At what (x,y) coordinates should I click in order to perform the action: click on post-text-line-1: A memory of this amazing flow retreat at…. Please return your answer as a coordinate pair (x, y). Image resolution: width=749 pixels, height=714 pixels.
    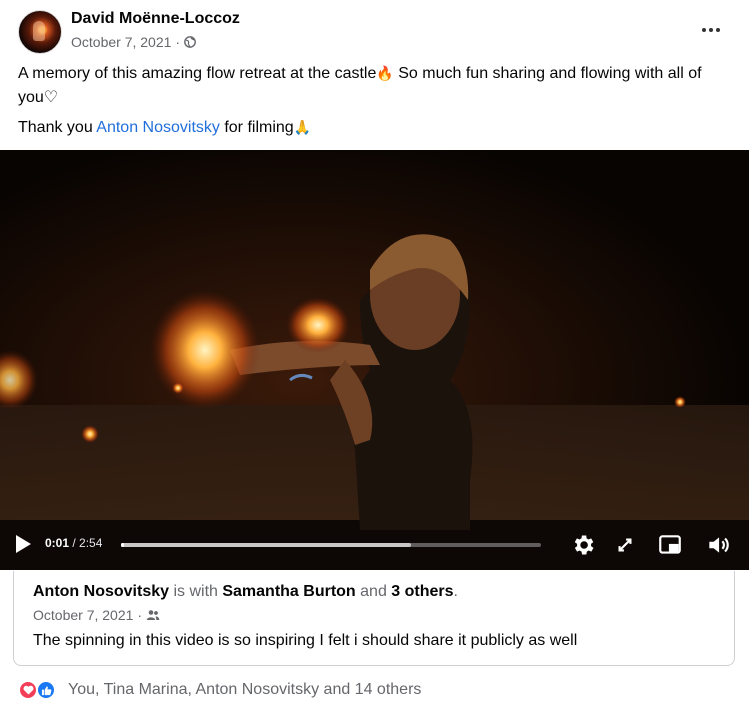
    Looking at the image, I should click on (378, 86).